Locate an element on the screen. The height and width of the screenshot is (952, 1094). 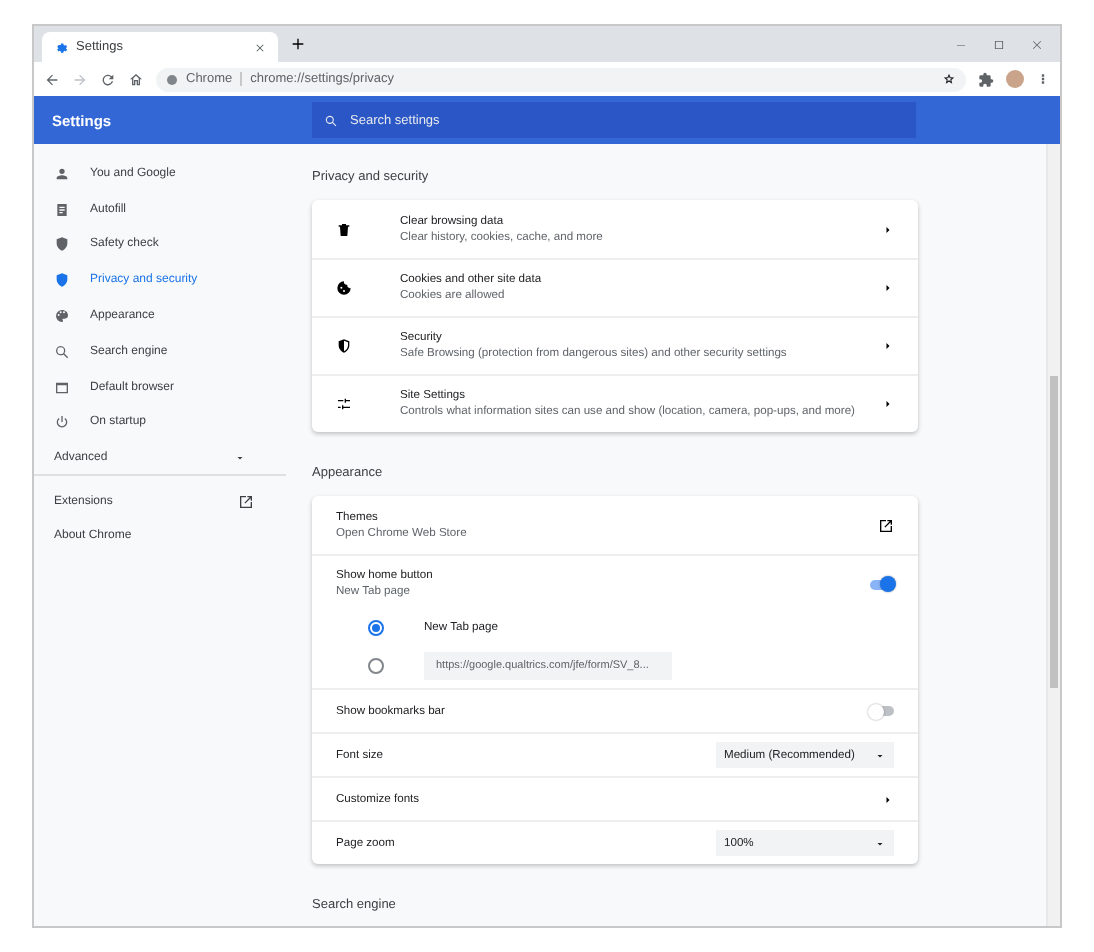
star-icon is located at coordinates (949, 79).